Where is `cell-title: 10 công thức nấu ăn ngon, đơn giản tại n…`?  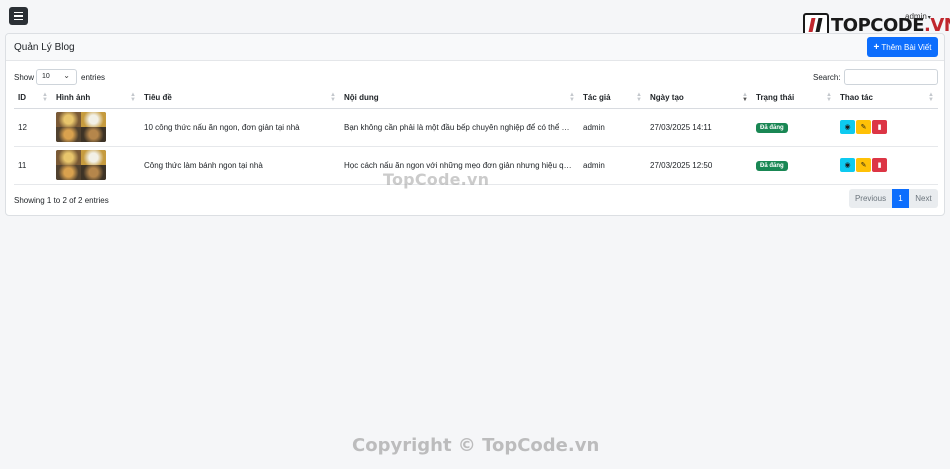 cell-title: 10 công thức nấu ăn ngon, đơn giản tại n… is located at coordinates (240, 127).